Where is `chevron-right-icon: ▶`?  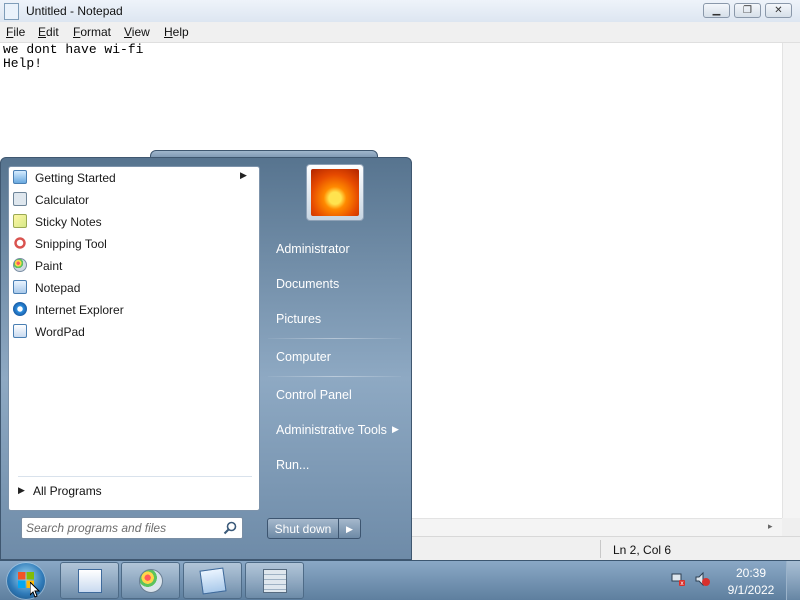 chevron-right-icon: ▶ is located at coordinates (349, 529).